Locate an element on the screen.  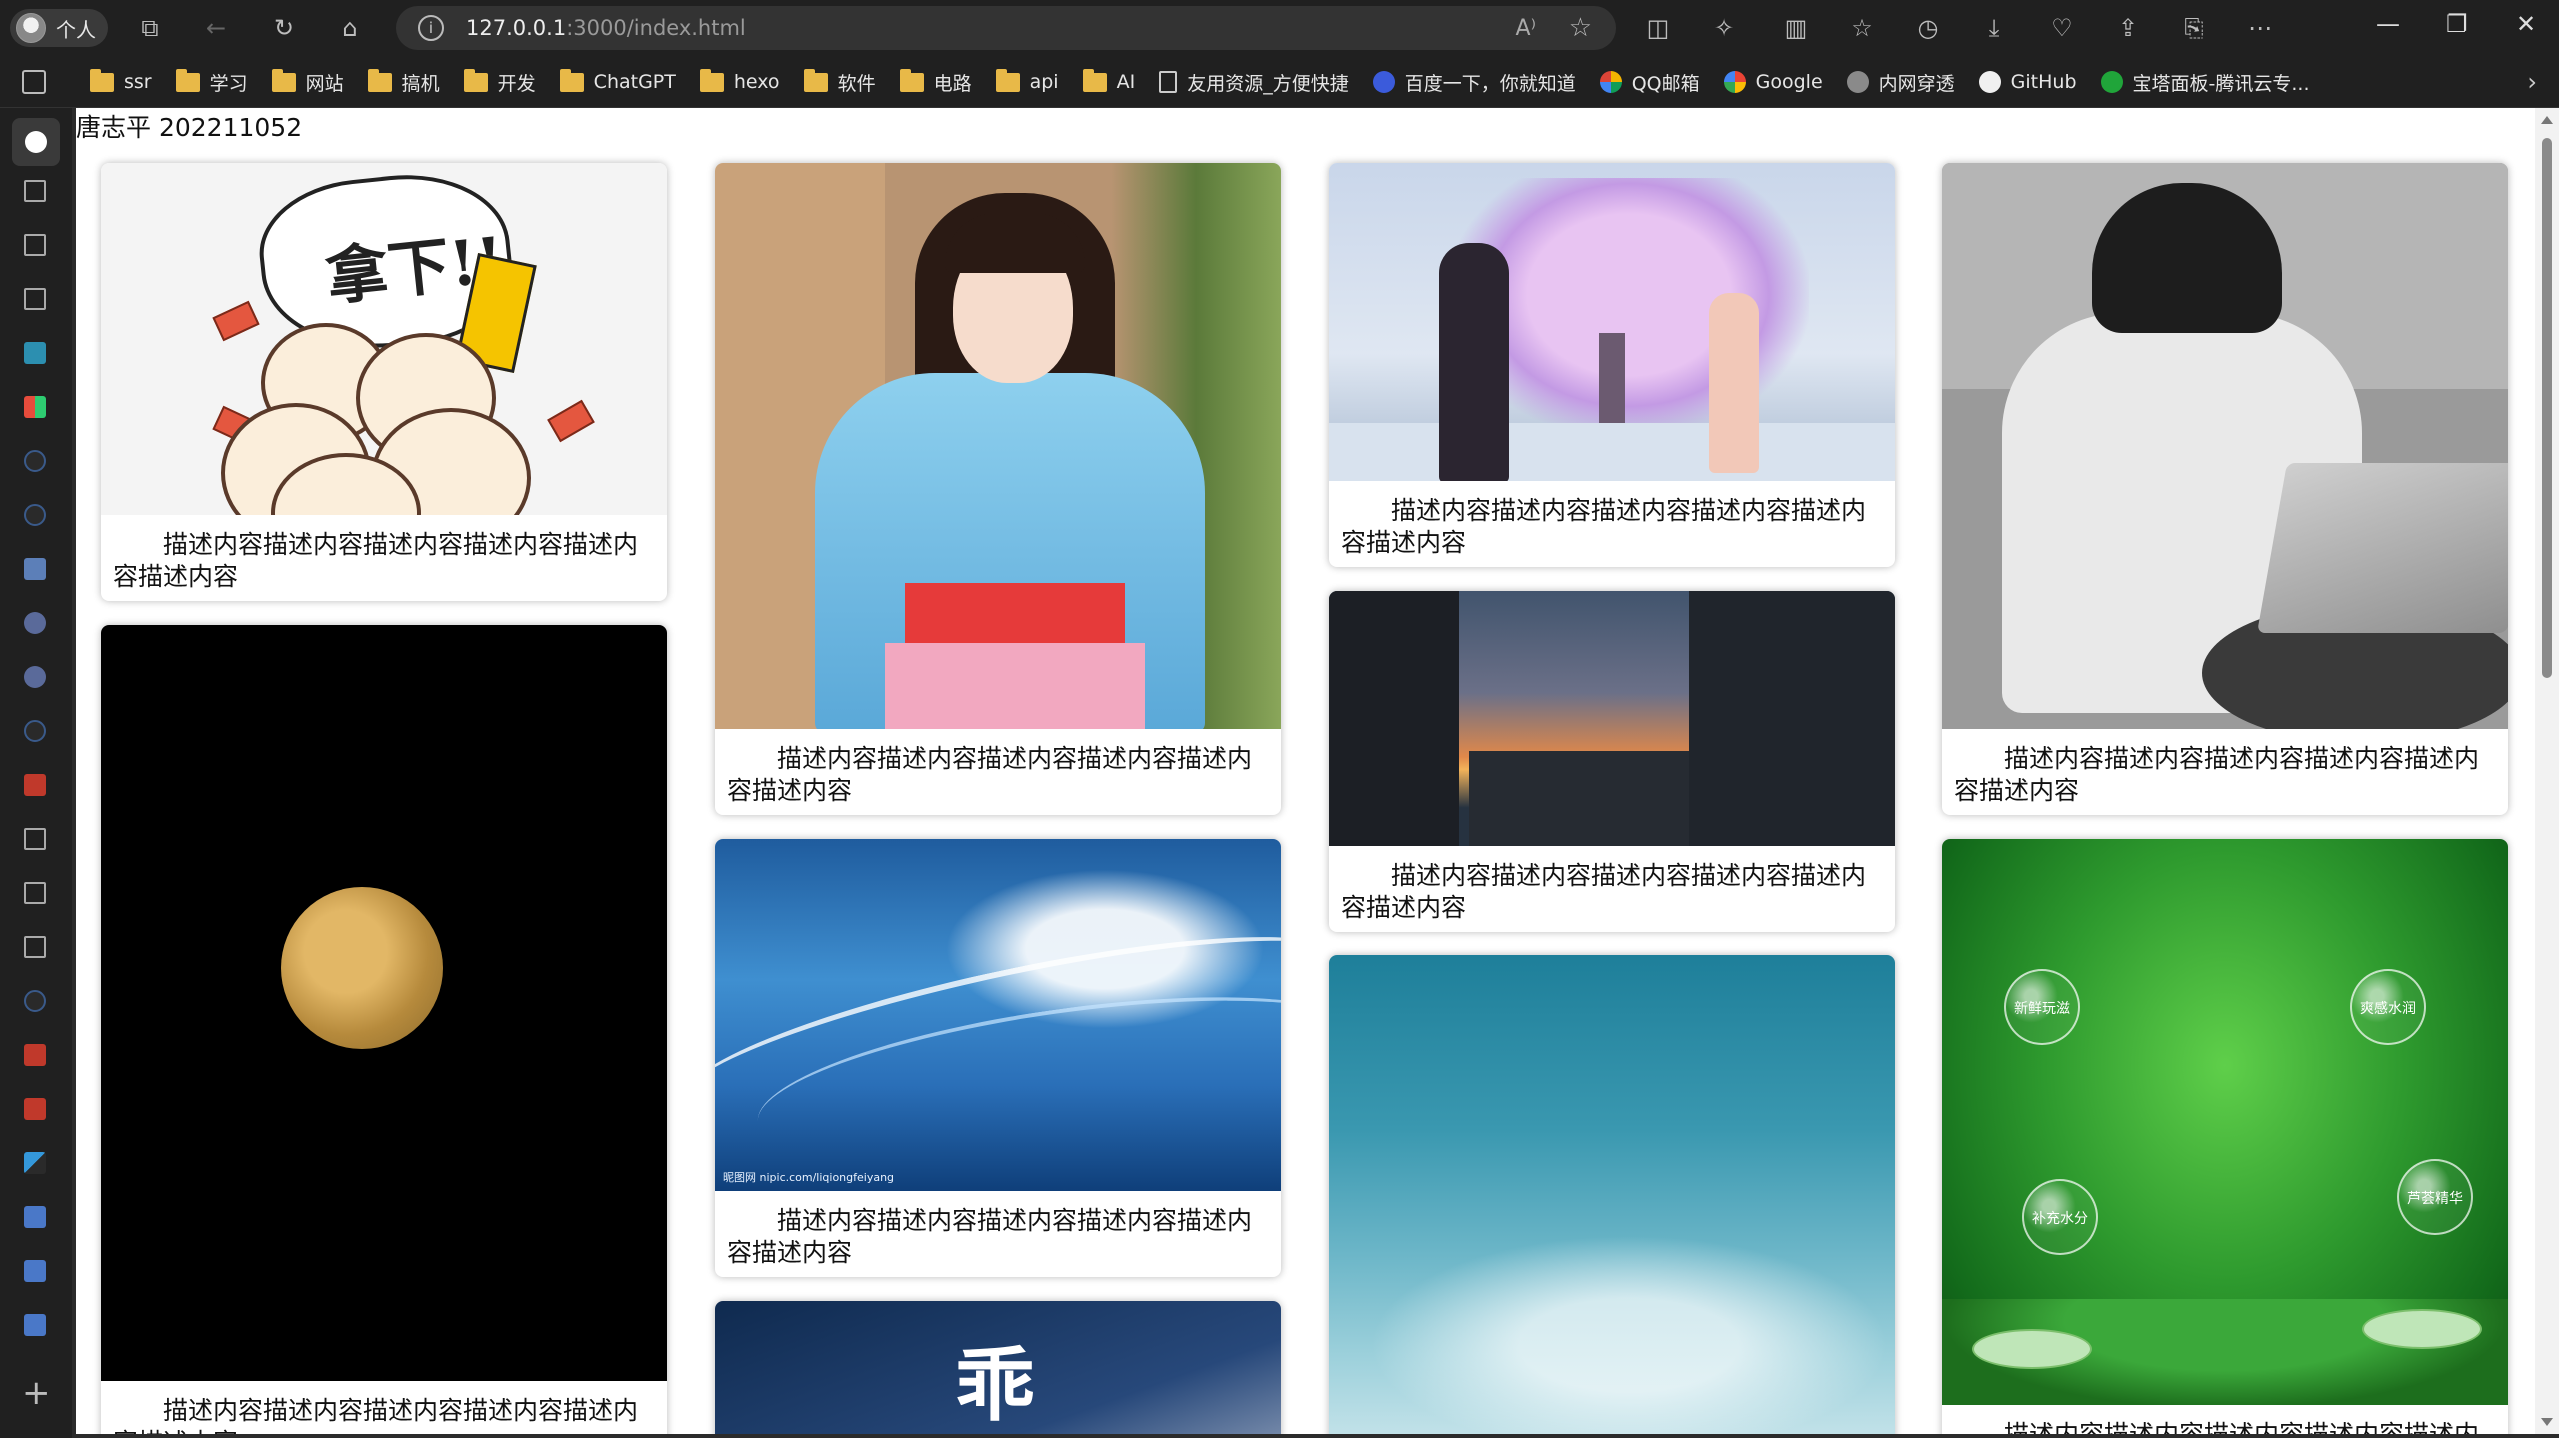
sidebar-toggle-icon is located at coordinates (34, 82).